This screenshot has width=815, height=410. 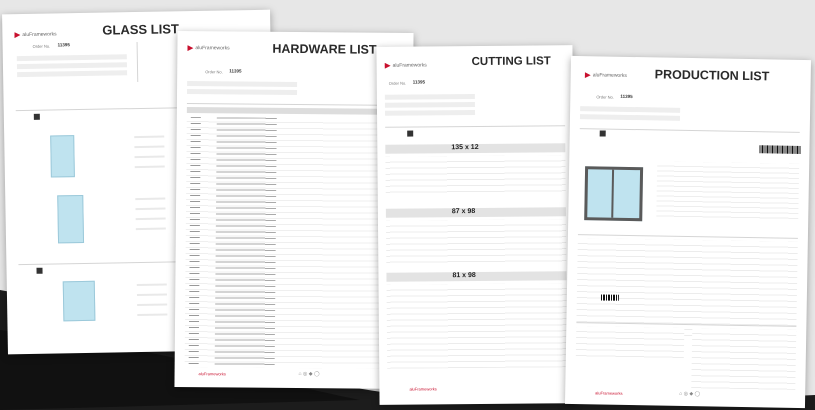 What do you see at coordinates (294, 111) in the screenshot?
I see `table-header` at bounding box center [294, 111].